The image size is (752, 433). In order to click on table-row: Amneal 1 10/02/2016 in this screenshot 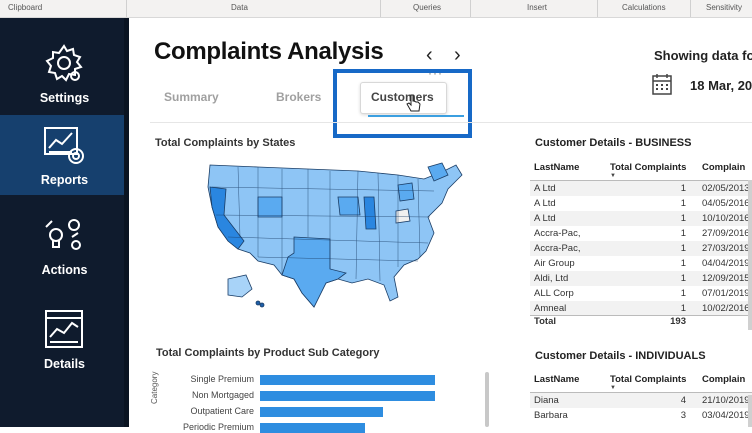, I will do `click(641, 308)`.